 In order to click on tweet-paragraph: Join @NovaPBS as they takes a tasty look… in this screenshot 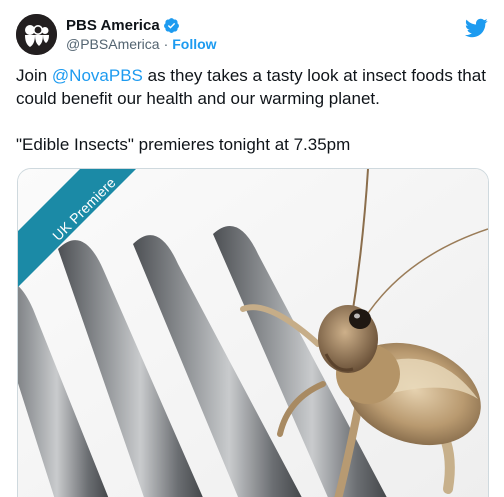, I will do `click(252, 87)`.